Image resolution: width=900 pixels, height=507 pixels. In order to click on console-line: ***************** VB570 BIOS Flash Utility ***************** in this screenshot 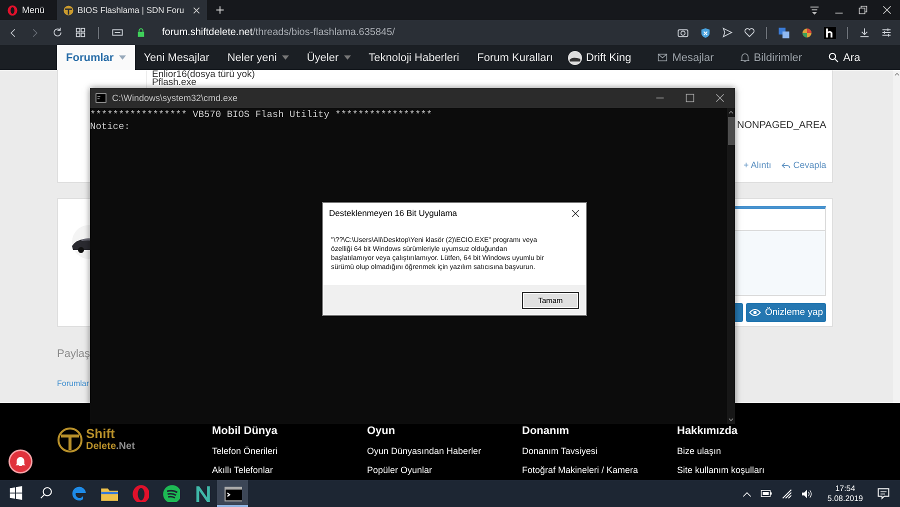, I will do `click(262, 115)`.